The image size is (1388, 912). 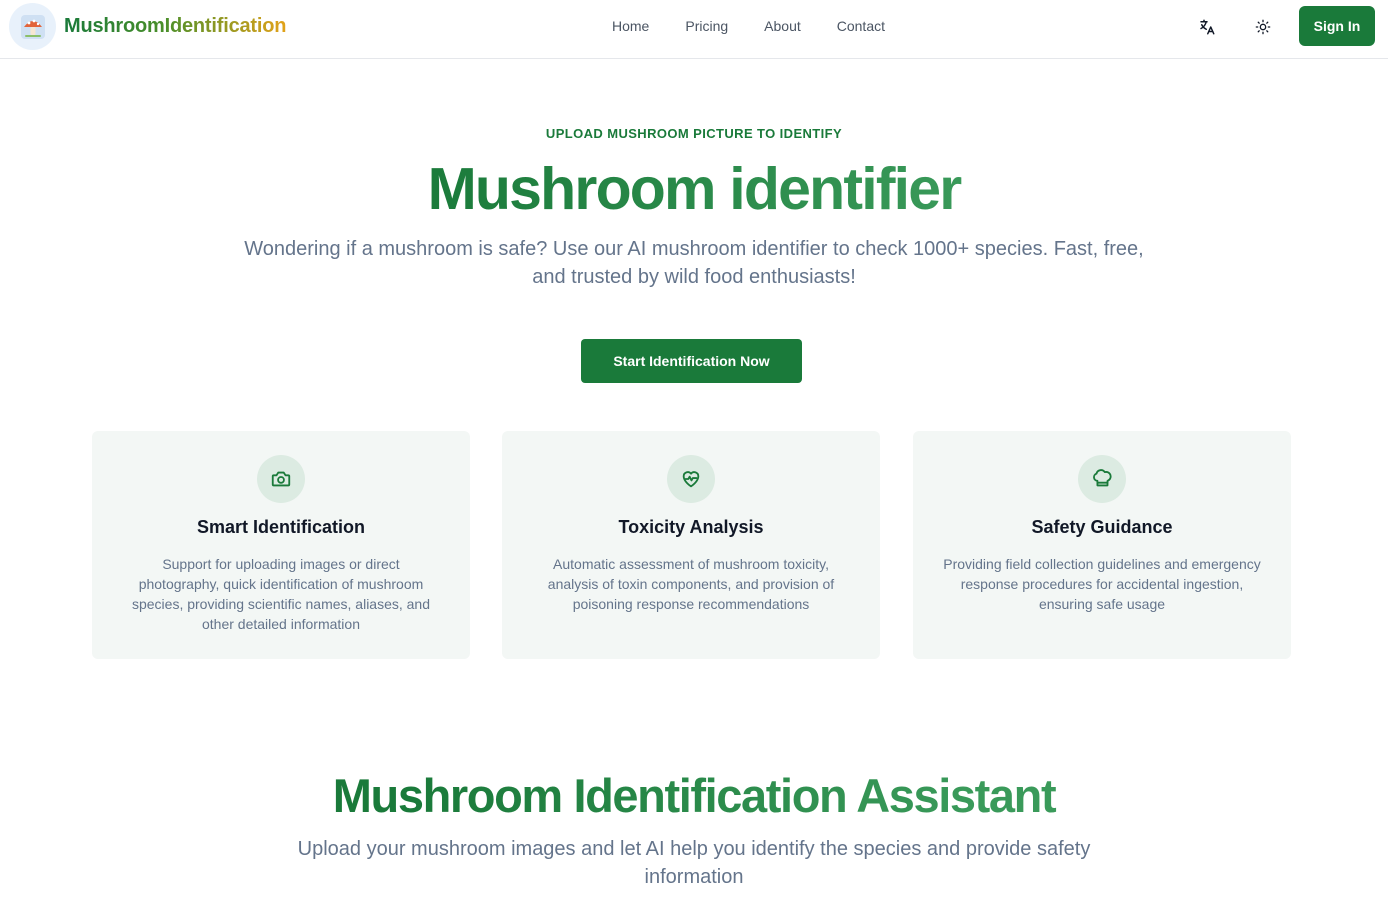 What do you see at coordinates (32, 26) in the screenshot?
I see `mushroom-logo-icon` at bounding box center [32, 26].